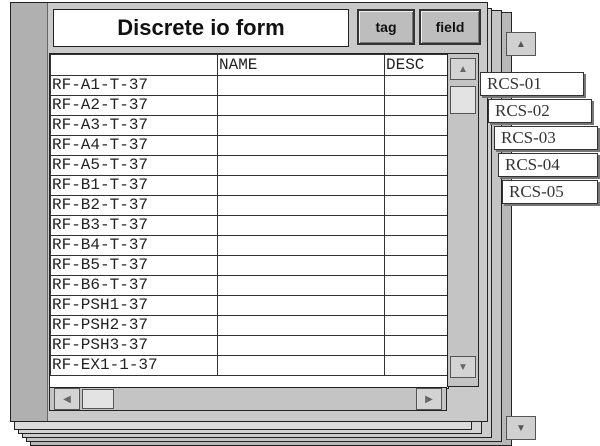 This screenshot has height=446, width=600. I want to click on table-row: RF-B3-T-37, so click(249, 225).